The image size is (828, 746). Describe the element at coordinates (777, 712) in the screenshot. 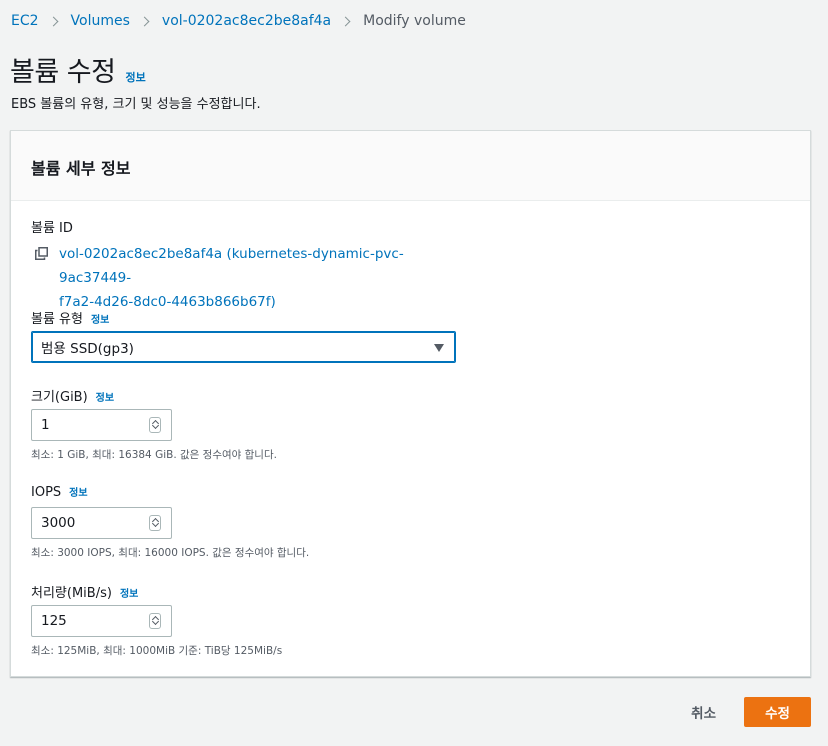

I see `modify-button: 수정` at that location.